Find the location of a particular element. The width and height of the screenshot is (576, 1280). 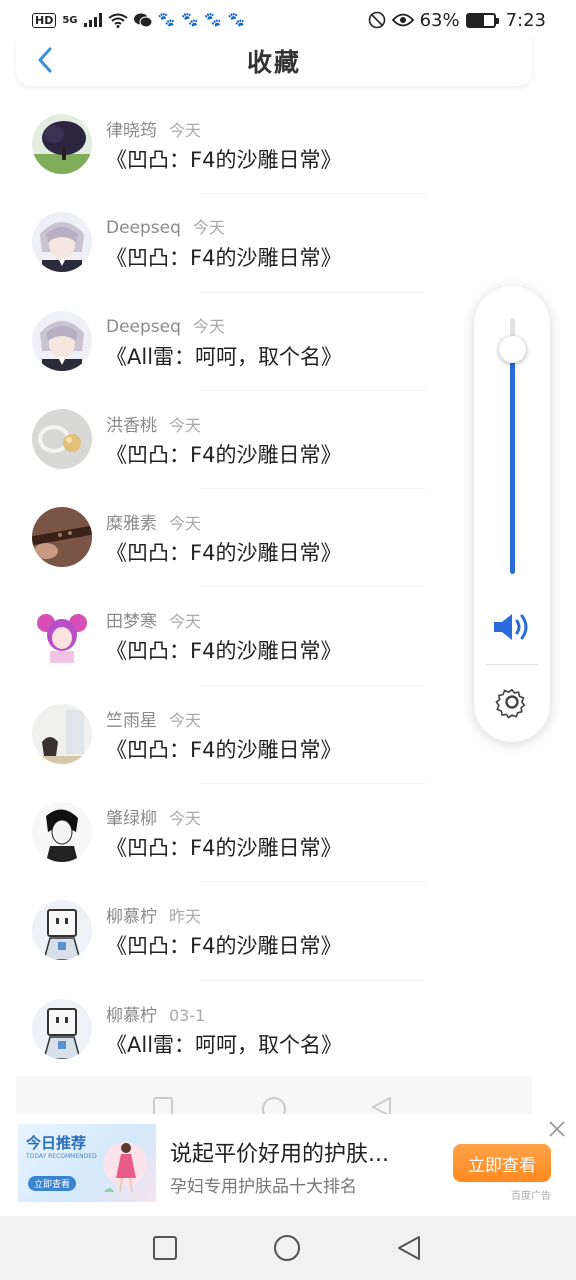

volume-slider is located at coordinates (512, 446).